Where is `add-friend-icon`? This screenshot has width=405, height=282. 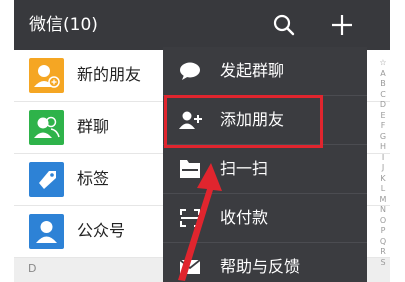
add-friend-icon is located at coordinates (46, 75).